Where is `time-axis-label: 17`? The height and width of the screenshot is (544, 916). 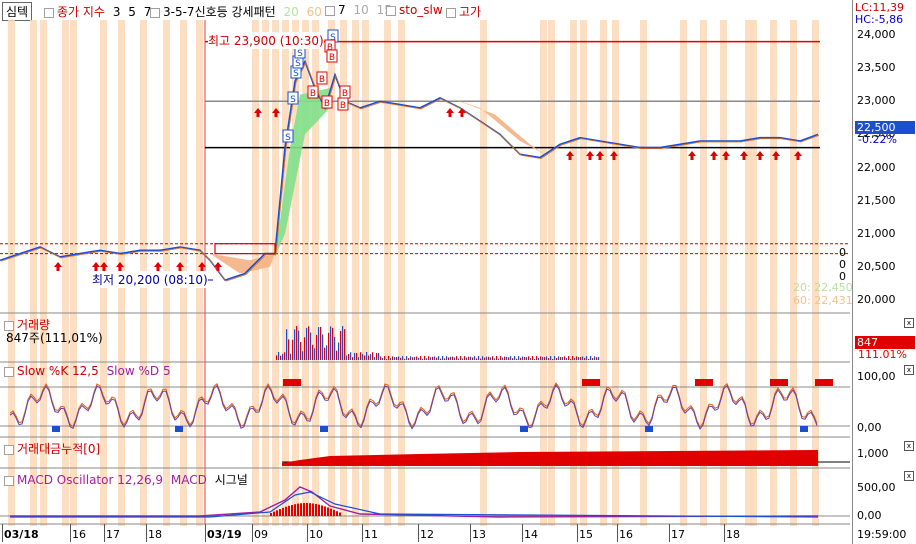
time-axis-label: 17 is located at coordinates (113, 534).